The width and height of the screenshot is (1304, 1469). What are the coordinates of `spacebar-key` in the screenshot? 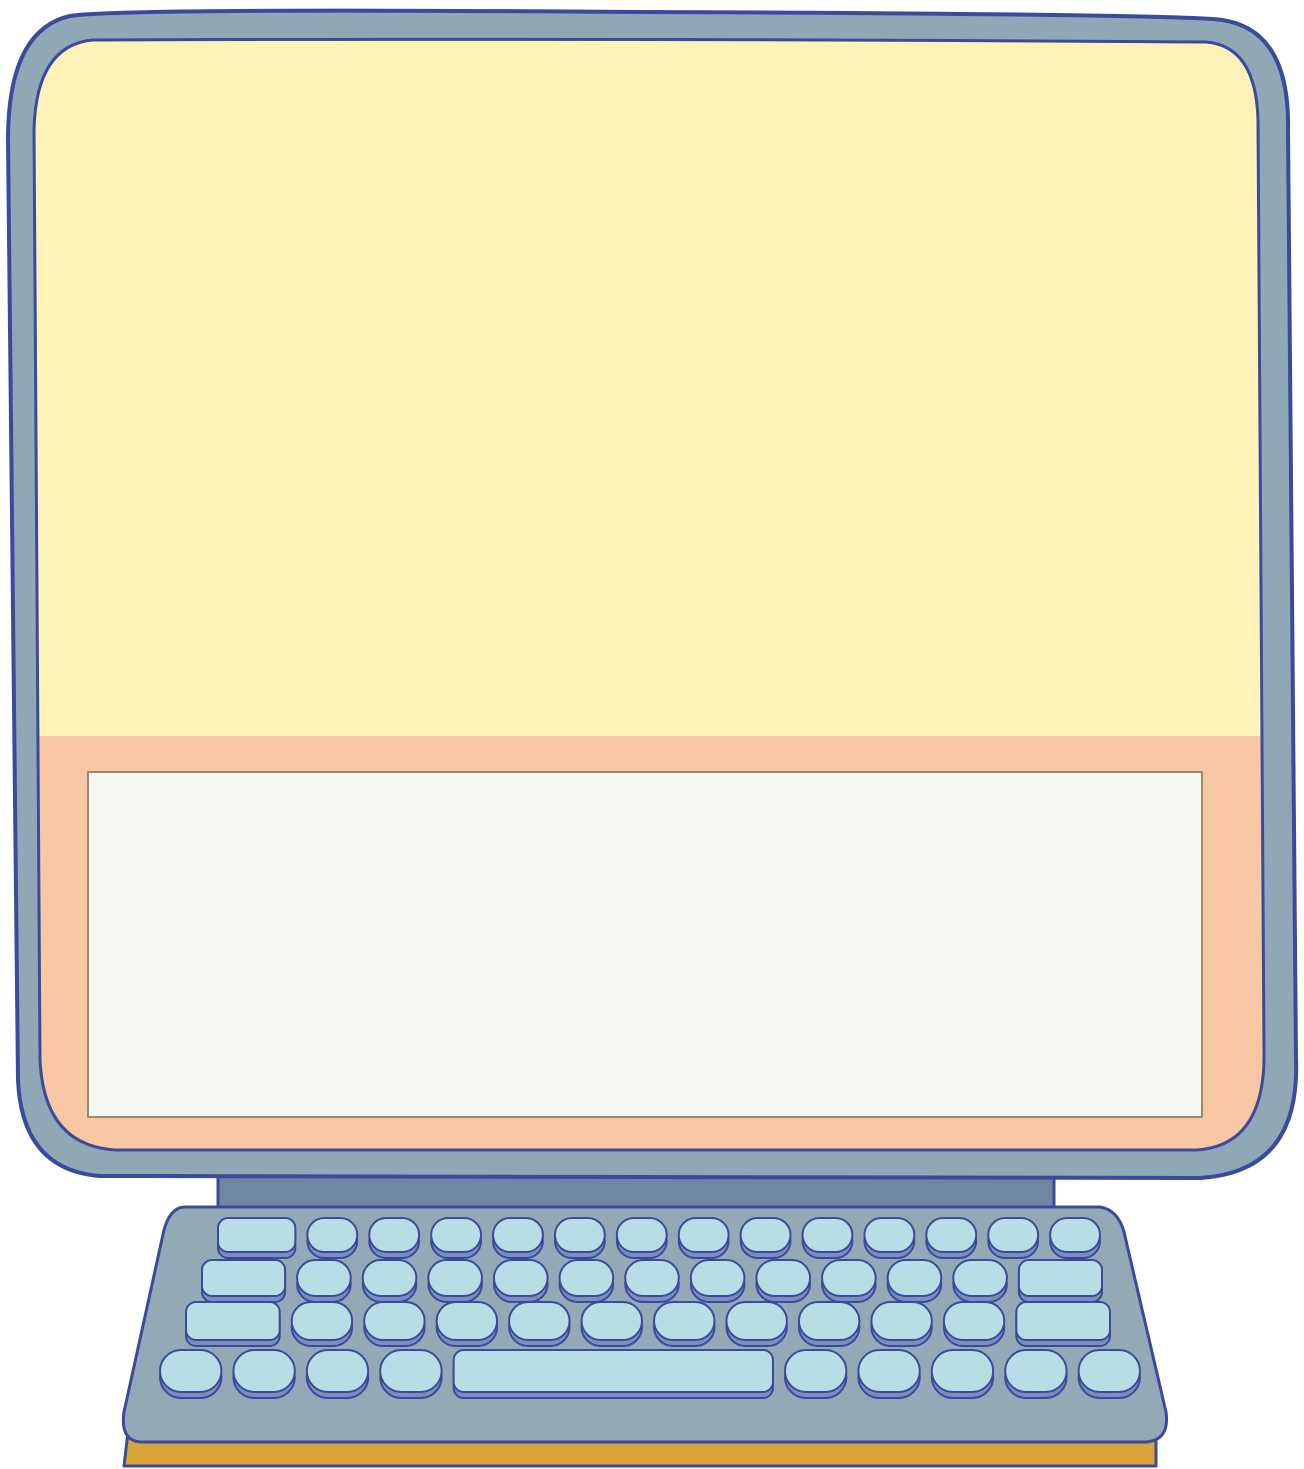 It's located at (613, 1374).